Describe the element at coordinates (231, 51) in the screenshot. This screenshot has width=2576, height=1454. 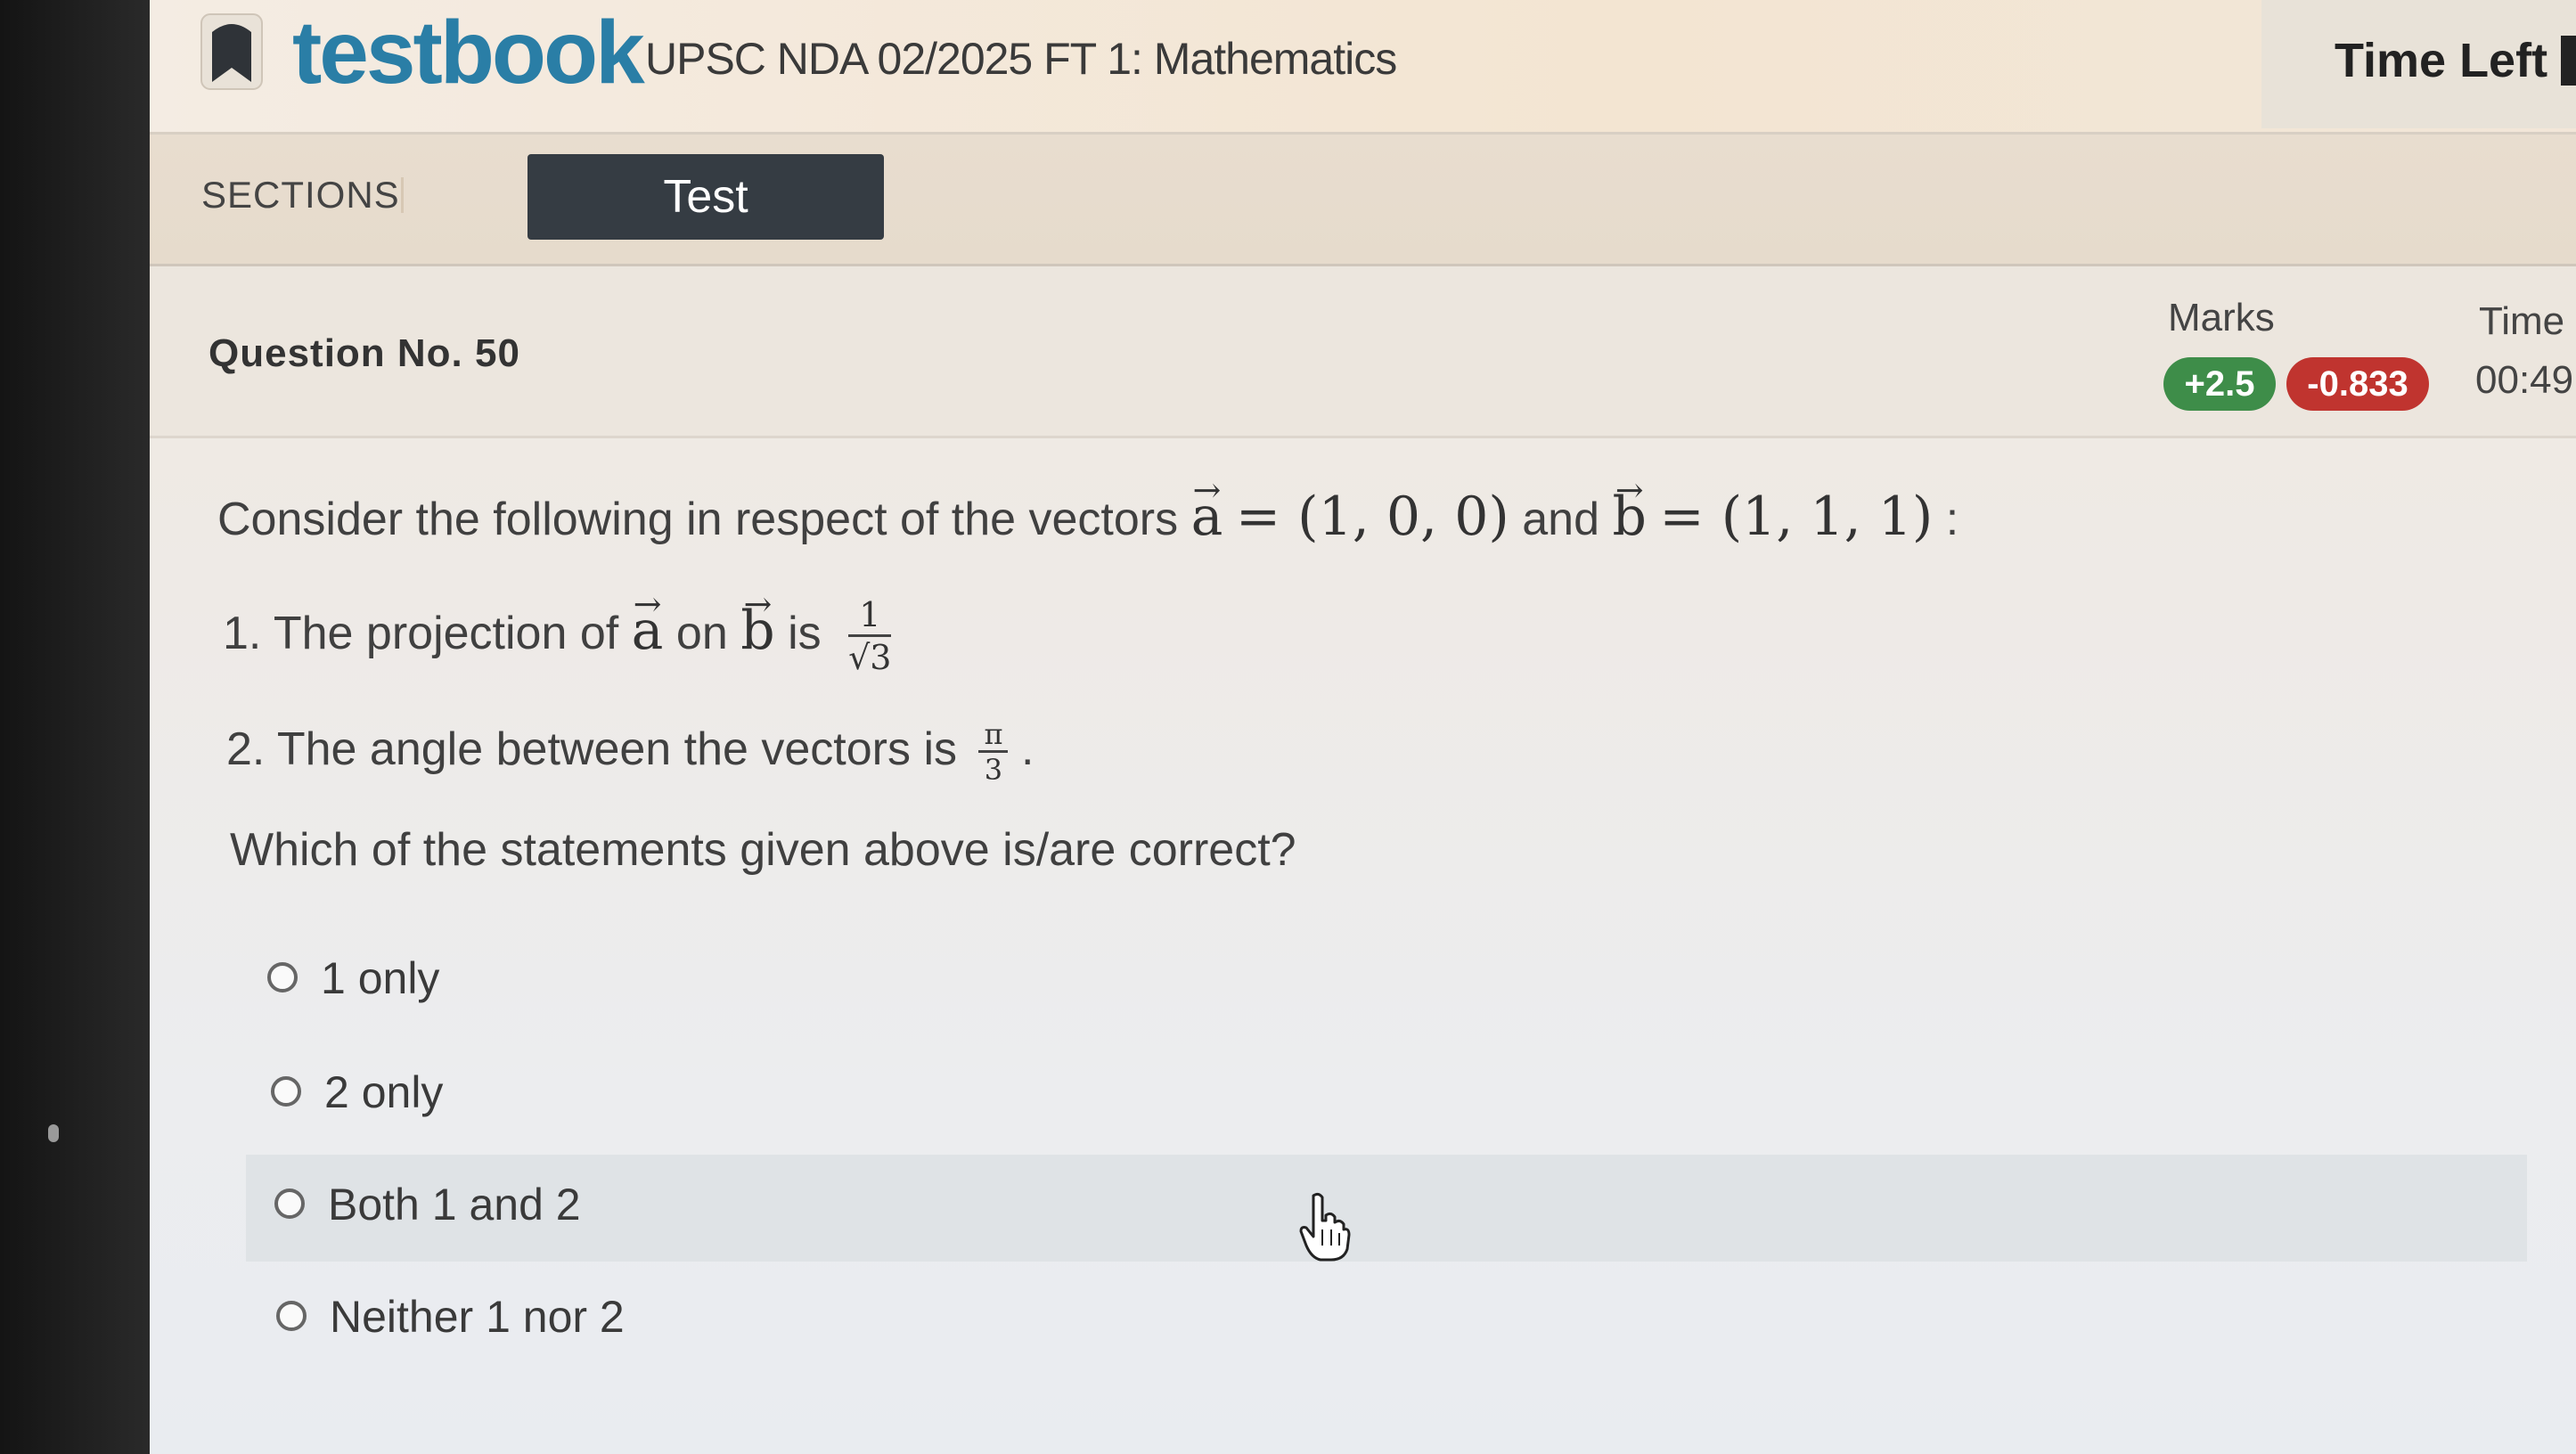
I see `testbook-bookmark-icon` at that location.